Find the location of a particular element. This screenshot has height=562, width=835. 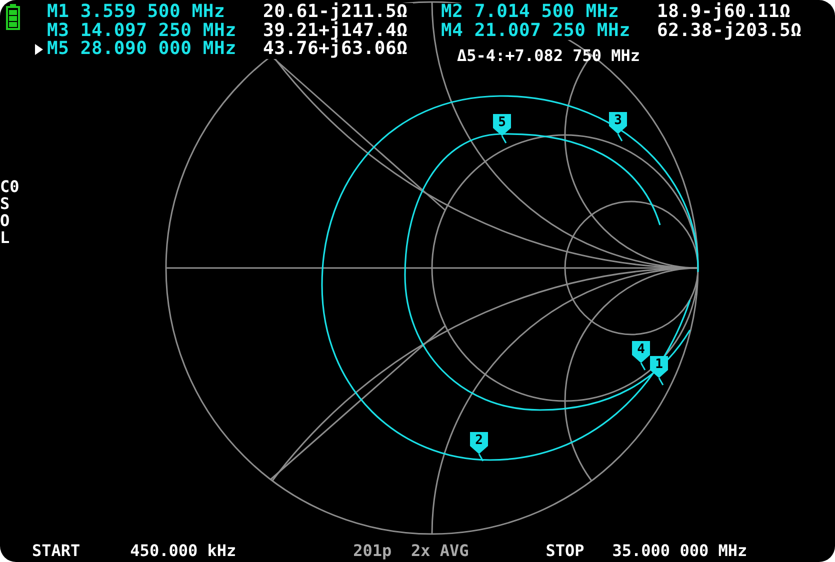

battery-icon is located at coordinates (13, 17).